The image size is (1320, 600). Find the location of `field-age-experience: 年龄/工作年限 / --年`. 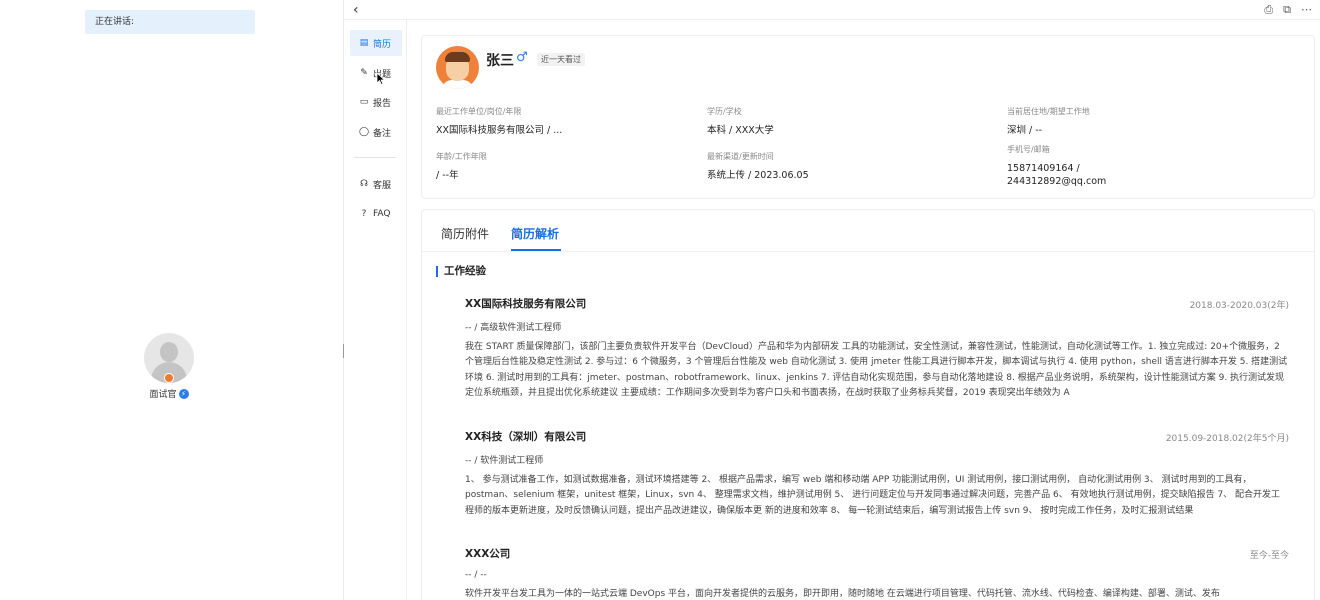

field-age-experience: 年龄/工作年限 / --年 is located at coordinates (461, 166).